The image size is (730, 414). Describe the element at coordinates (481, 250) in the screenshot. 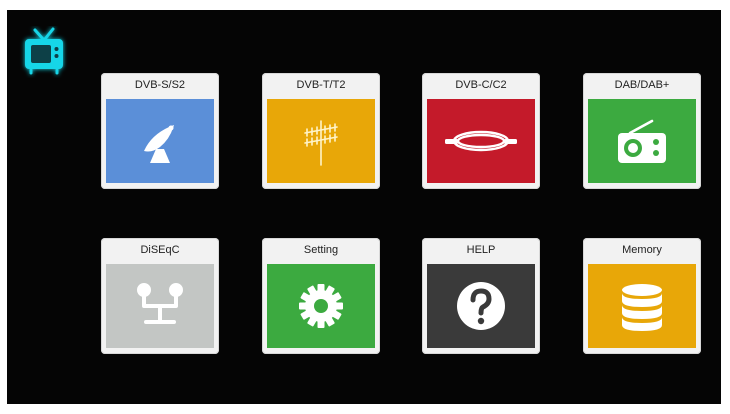

I see `menu-tile-label: HELP` at that location.